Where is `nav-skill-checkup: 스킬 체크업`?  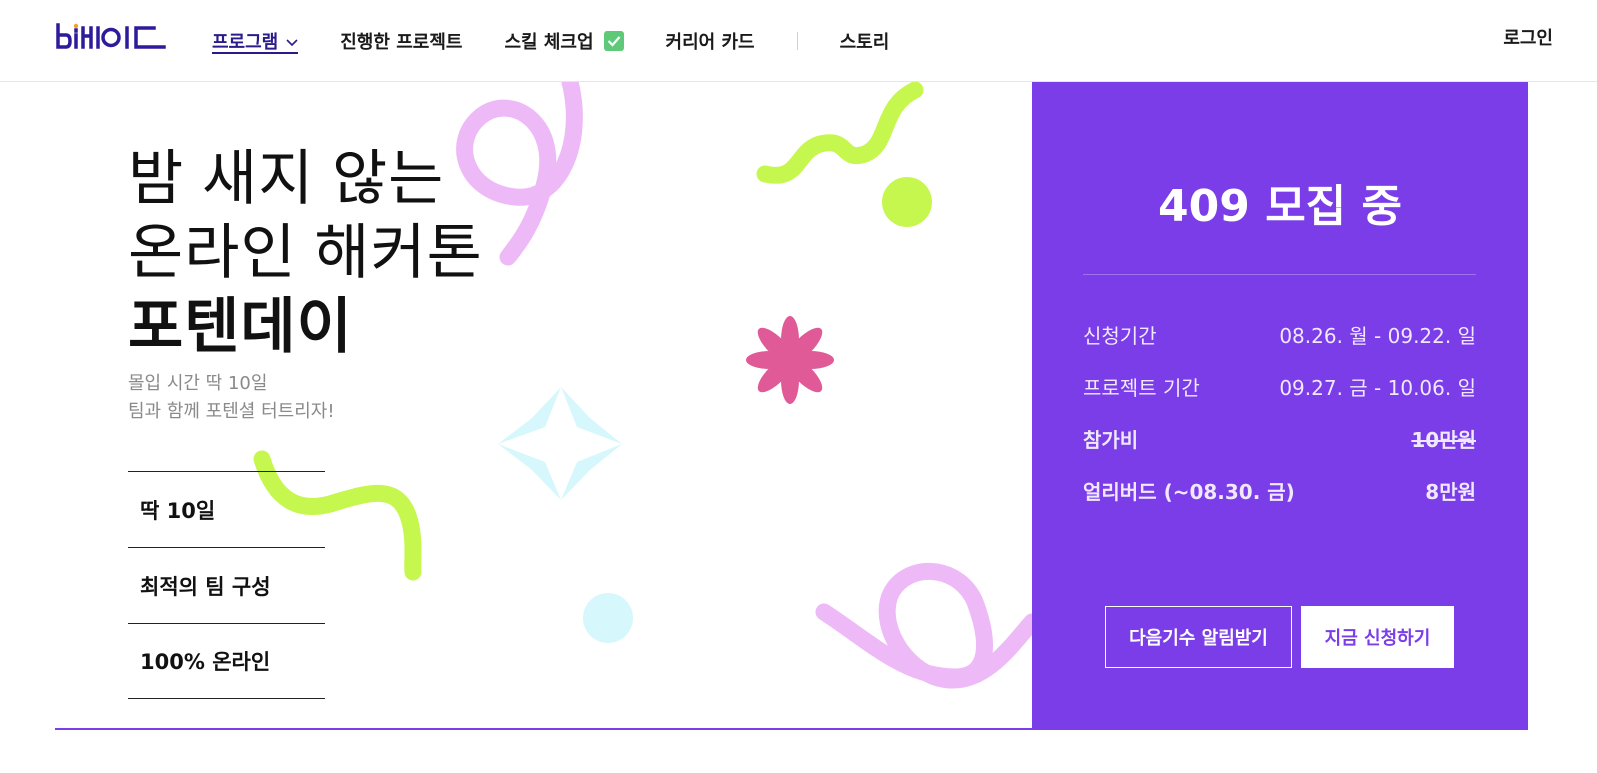
nav-skill-checkup: 스킬 체크업 is located at coordinates (564, 41).